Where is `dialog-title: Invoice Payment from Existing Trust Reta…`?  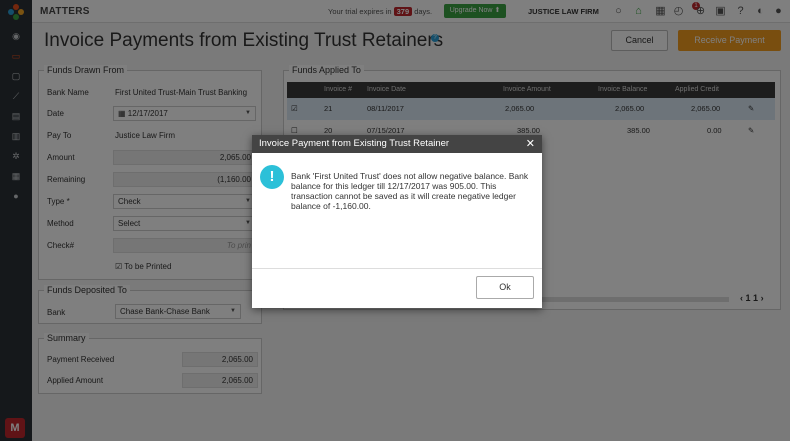
dialog-title: Invoice Payment from Existing Trust Reta… is located at coordinates (354, 143).